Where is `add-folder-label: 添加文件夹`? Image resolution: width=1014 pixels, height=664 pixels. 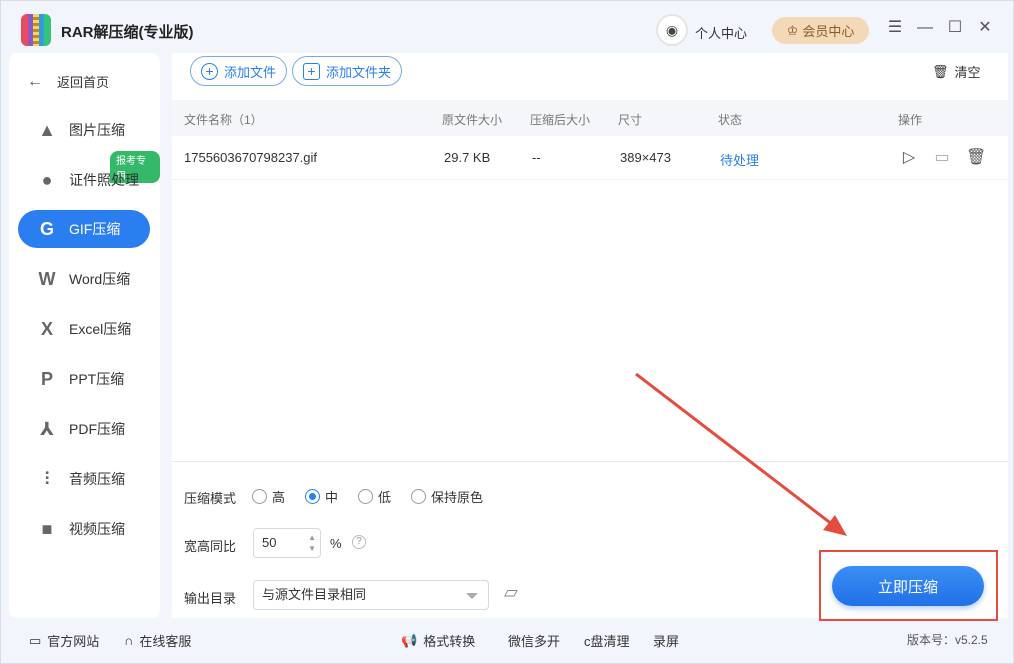 add-folder-label: 添加文件夹 is located at coordinates (359, 72).